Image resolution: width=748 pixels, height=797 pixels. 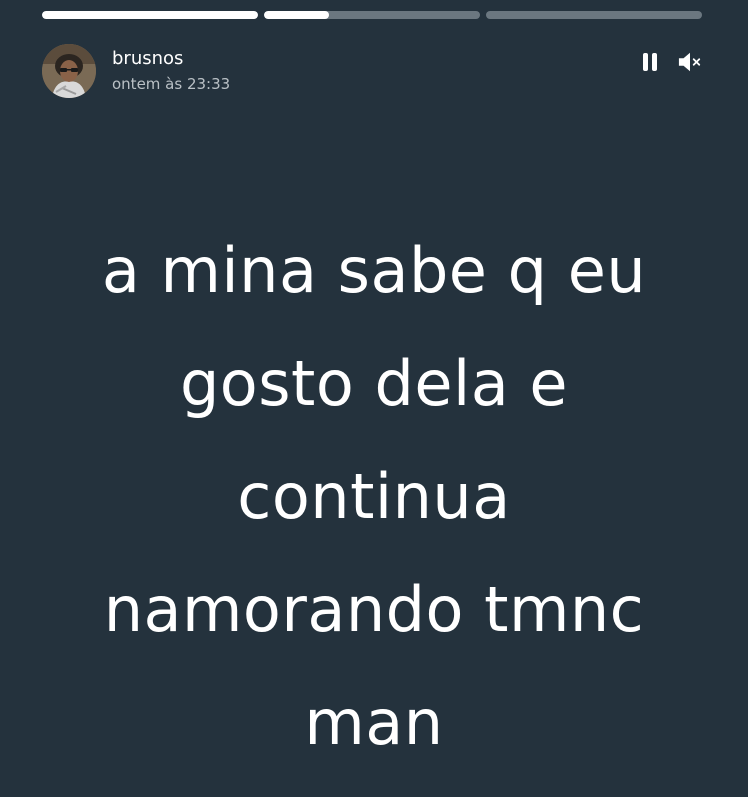 I want to click on user-avatar-photo-icon, so click(x=69, y=71).